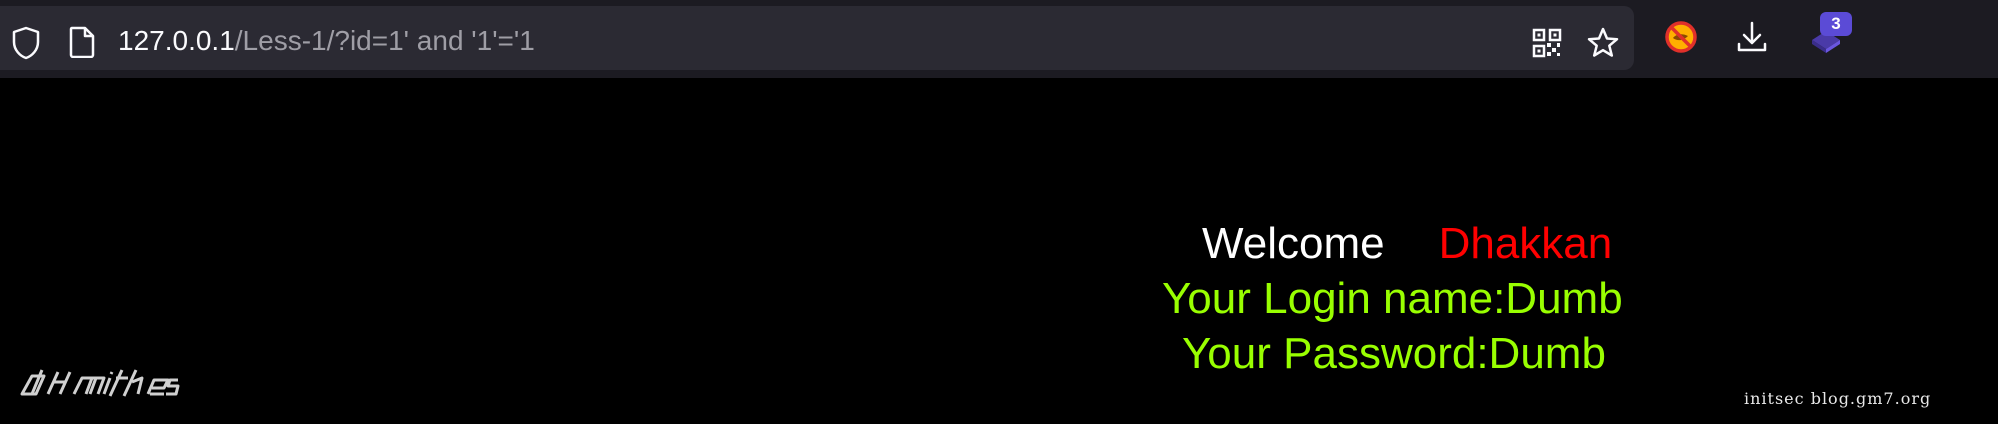 The height and width of the screenshot is (424, 1998). Describe the element at coordinates (1836, 24) in the screenshot. I see `extensions-badge: 3` at that location.